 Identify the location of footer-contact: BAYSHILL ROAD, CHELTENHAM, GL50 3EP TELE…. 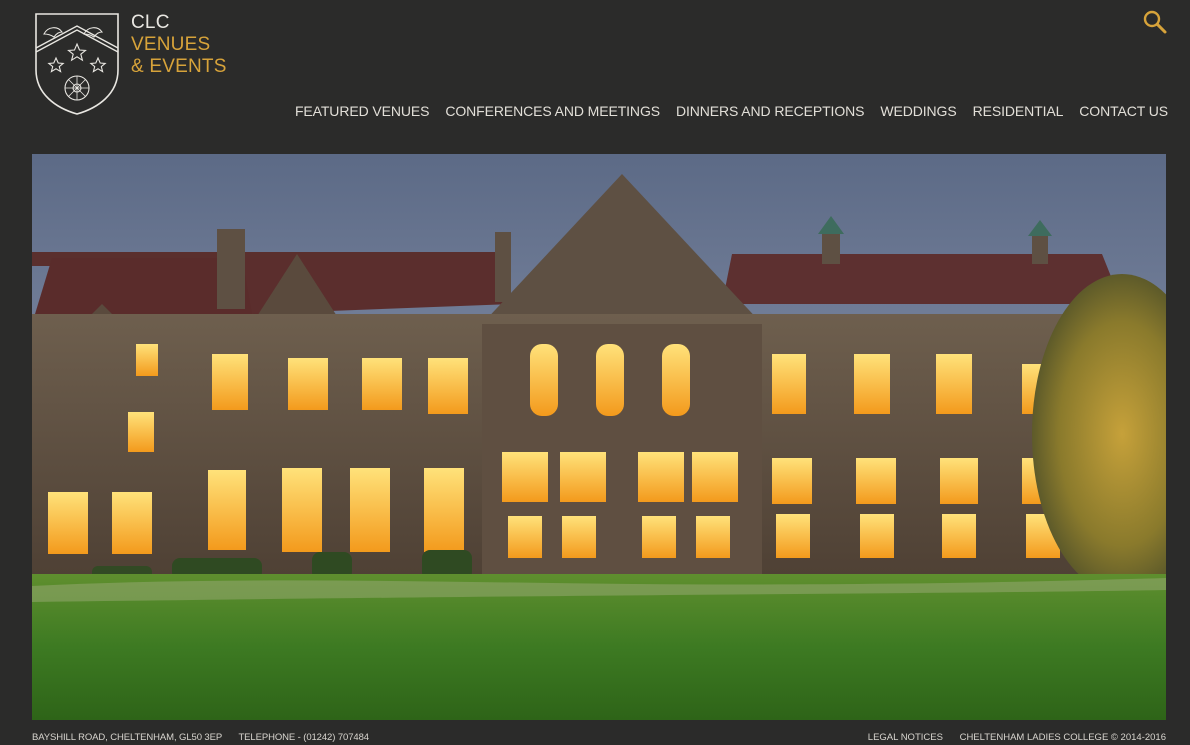
(207, 737).